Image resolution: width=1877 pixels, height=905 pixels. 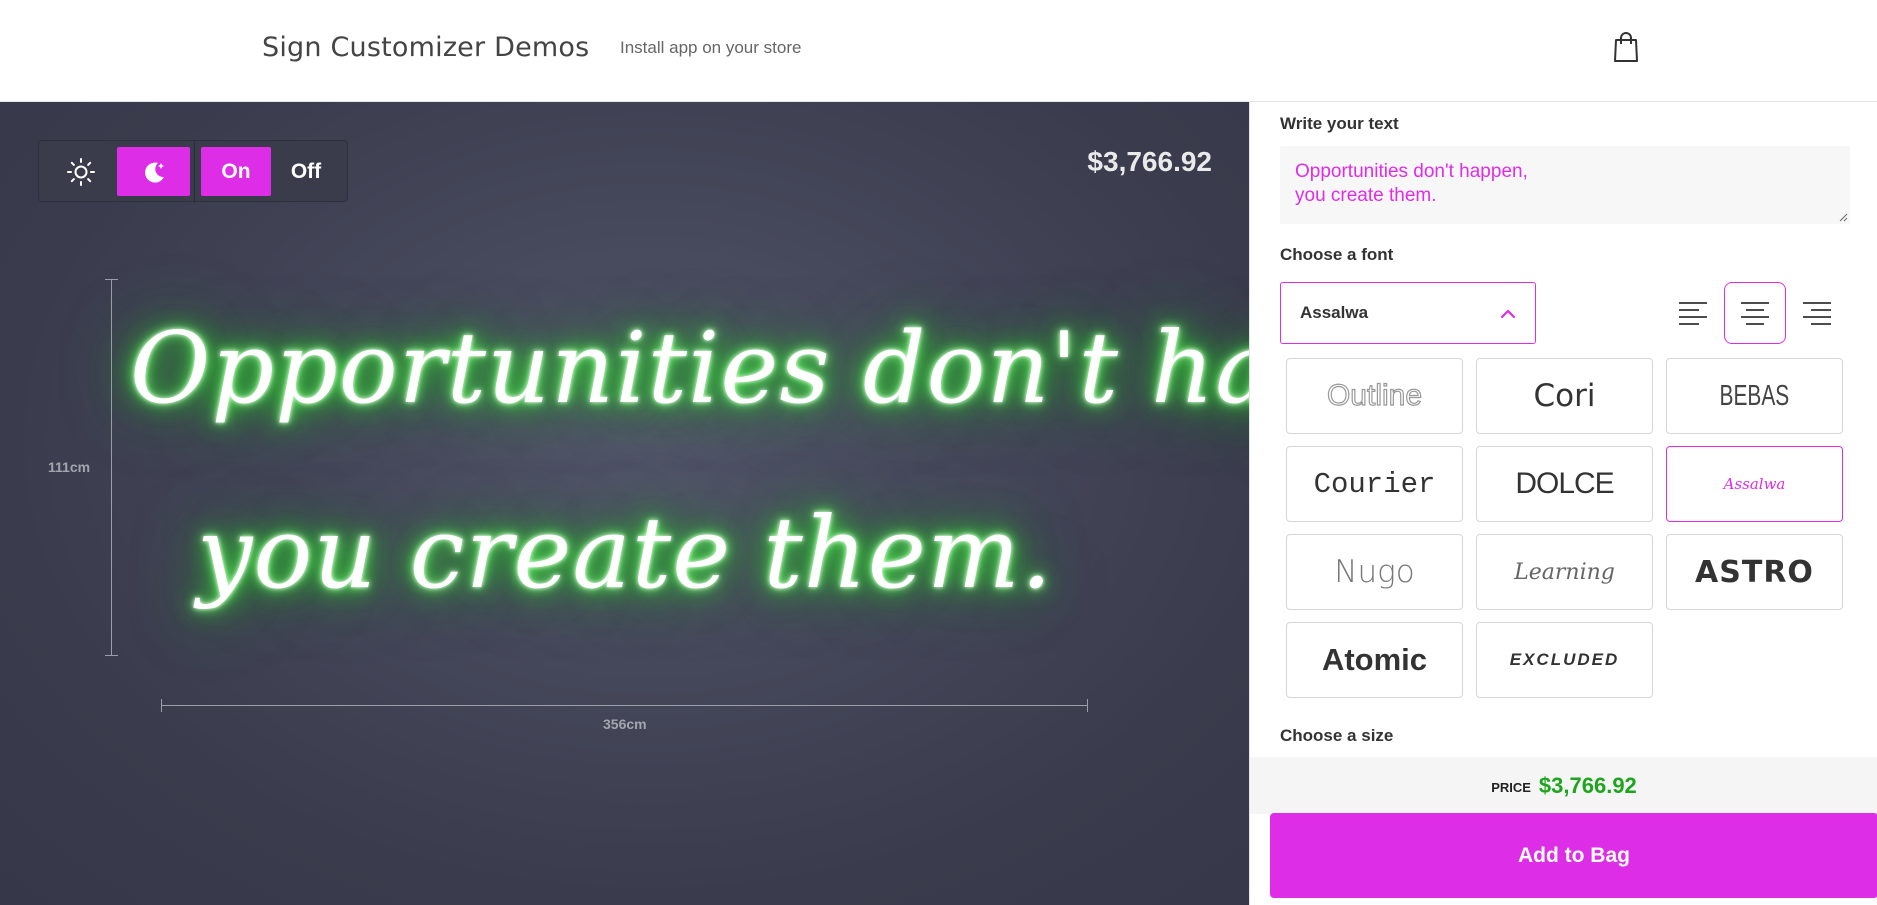 What do you see at coordinates (1339, 123) in the screenshot?
I see `text-section-label: Write your text` at bounding box center [1339, 123].